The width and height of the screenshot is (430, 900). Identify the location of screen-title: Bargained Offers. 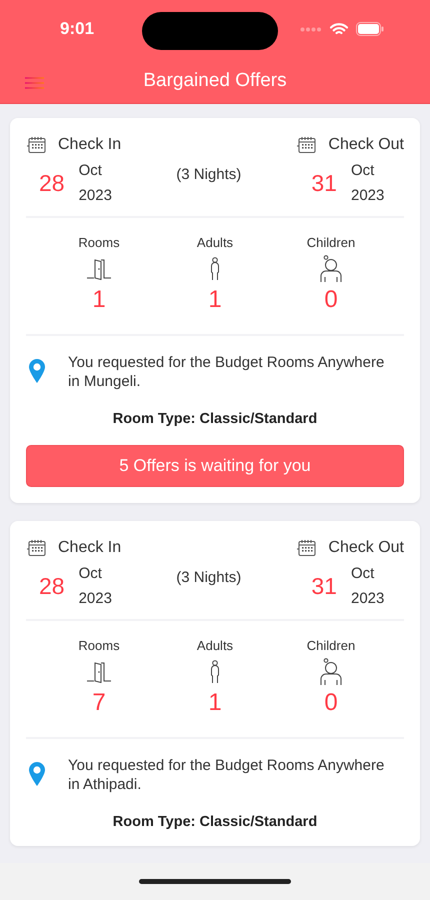
(215, 81).